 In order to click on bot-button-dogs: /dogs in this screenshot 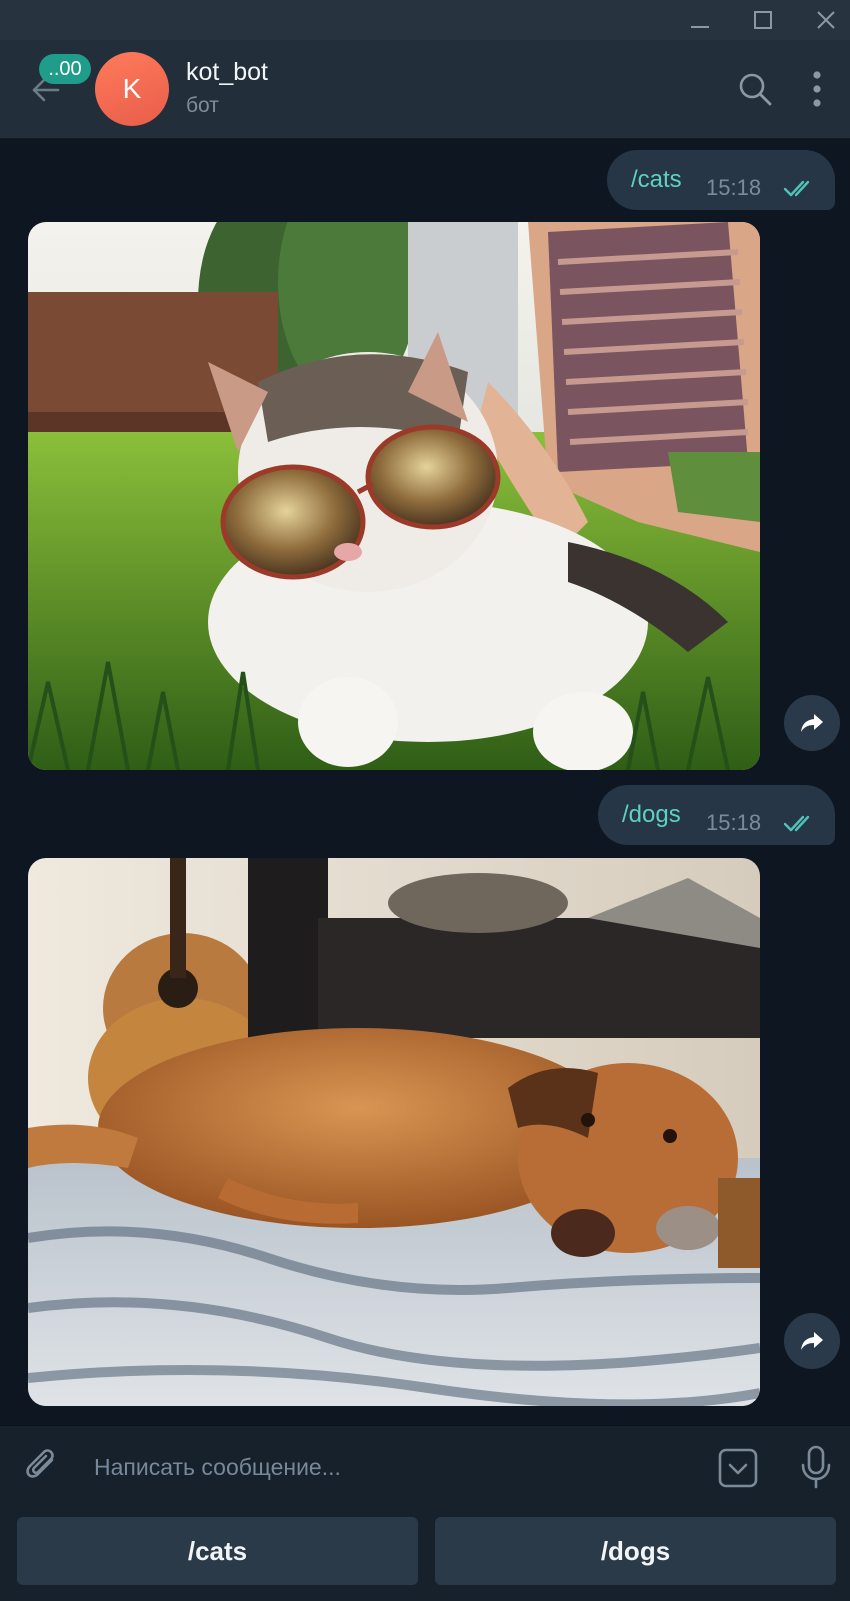, I will do `click(635, 1551)`.